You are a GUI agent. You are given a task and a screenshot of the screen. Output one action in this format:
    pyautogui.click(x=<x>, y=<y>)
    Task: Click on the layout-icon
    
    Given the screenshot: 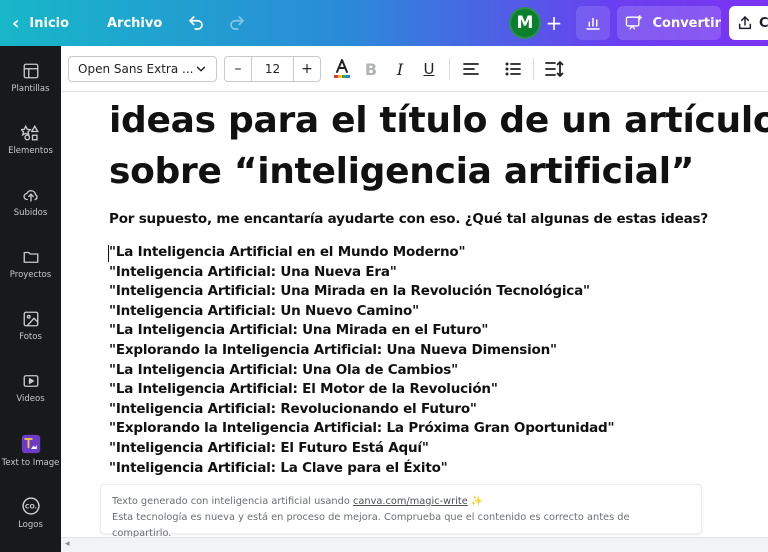 What is the action you would take?
    pyautogui.click(x=30, y=71)
    